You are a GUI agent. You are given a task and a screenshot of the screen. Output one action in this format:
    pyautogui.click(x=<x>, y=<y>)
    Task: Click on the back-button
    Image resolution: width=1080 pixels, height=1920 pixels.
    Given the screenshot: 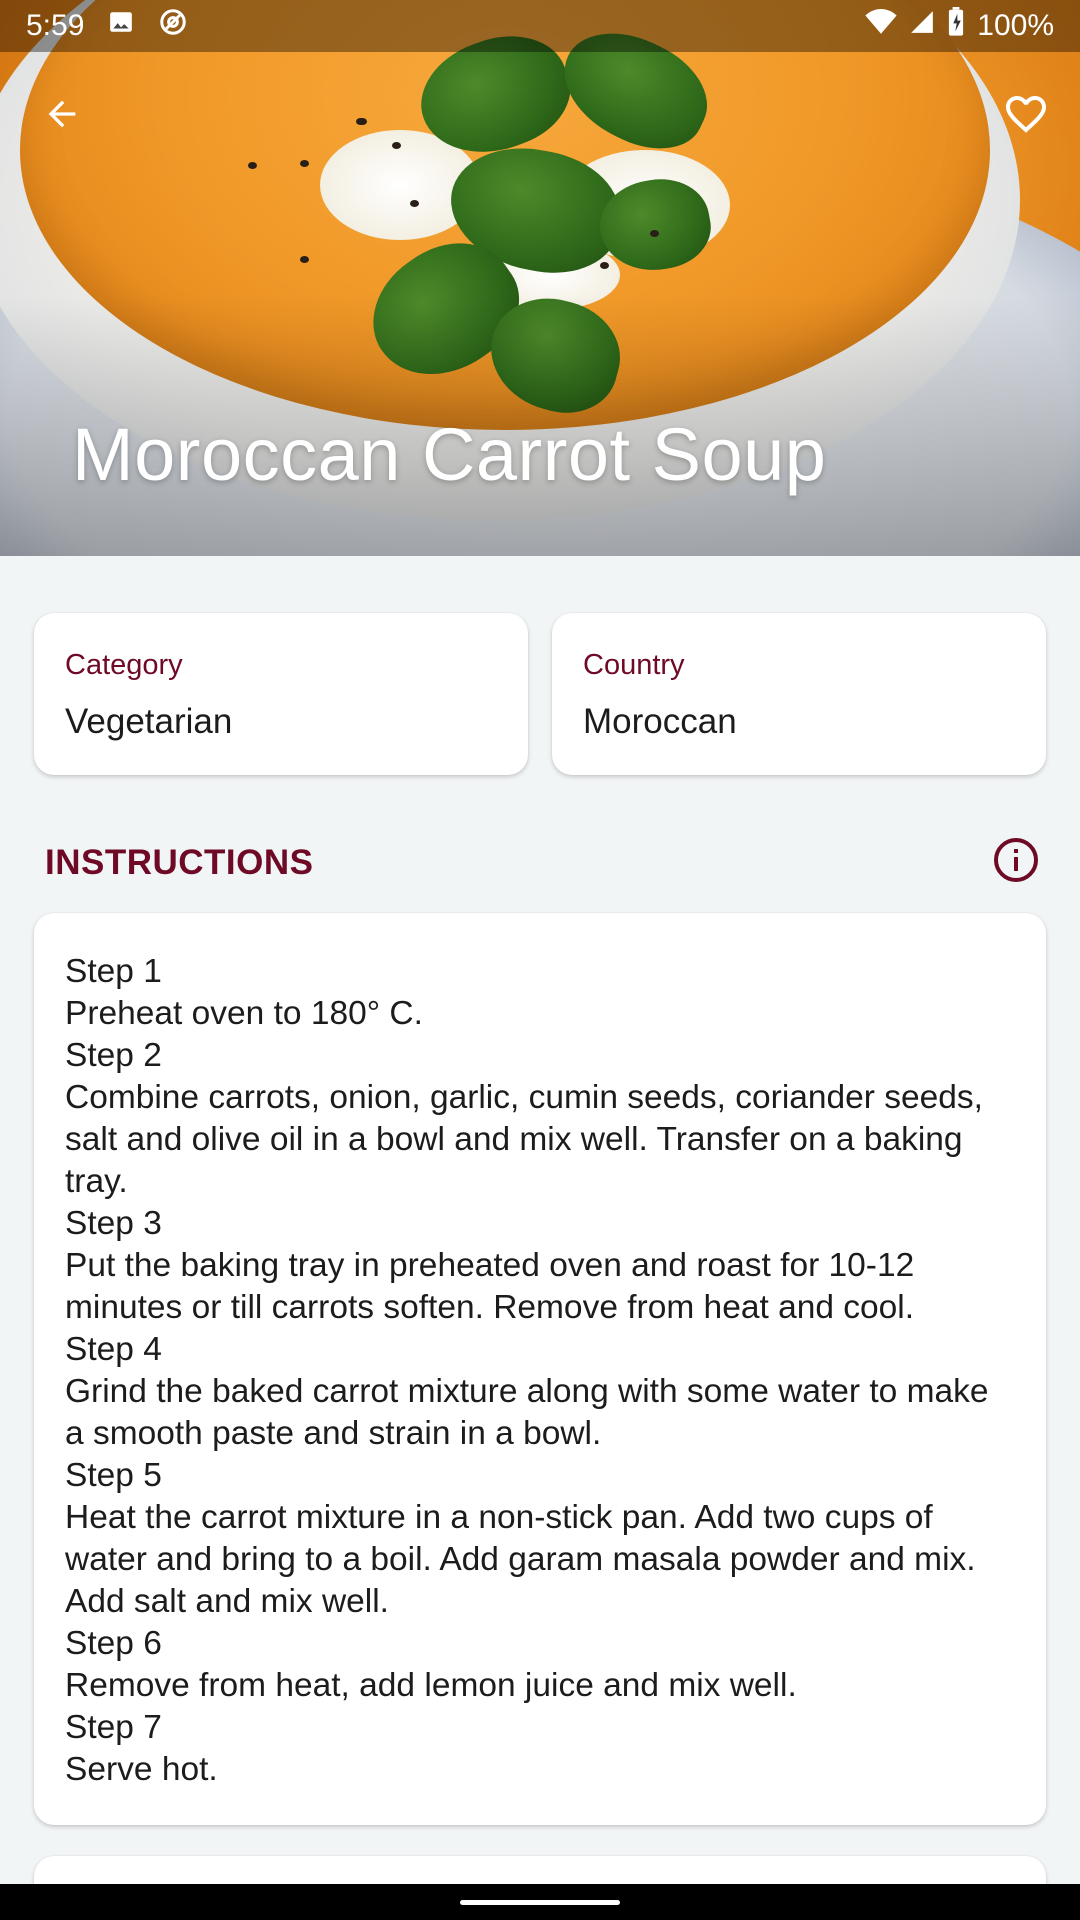 What is the action you would take?
    pyautogui.click(x=62, y=116)
    